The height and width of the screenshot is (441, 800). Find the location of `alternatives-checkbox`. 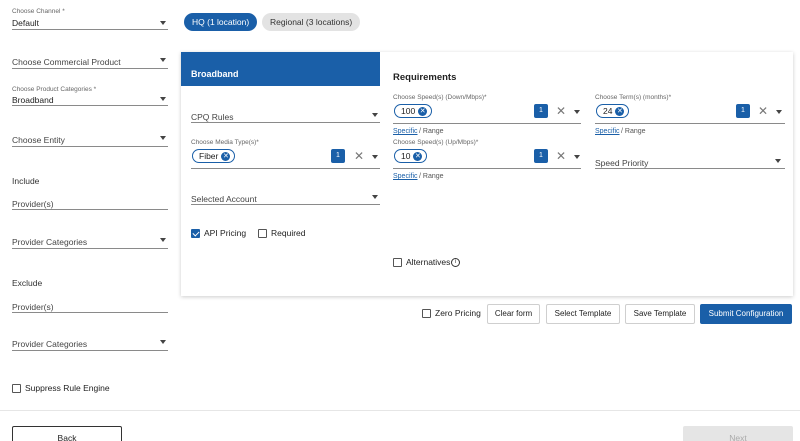

alternatives-checkbox is located at coordinates (397, 262).